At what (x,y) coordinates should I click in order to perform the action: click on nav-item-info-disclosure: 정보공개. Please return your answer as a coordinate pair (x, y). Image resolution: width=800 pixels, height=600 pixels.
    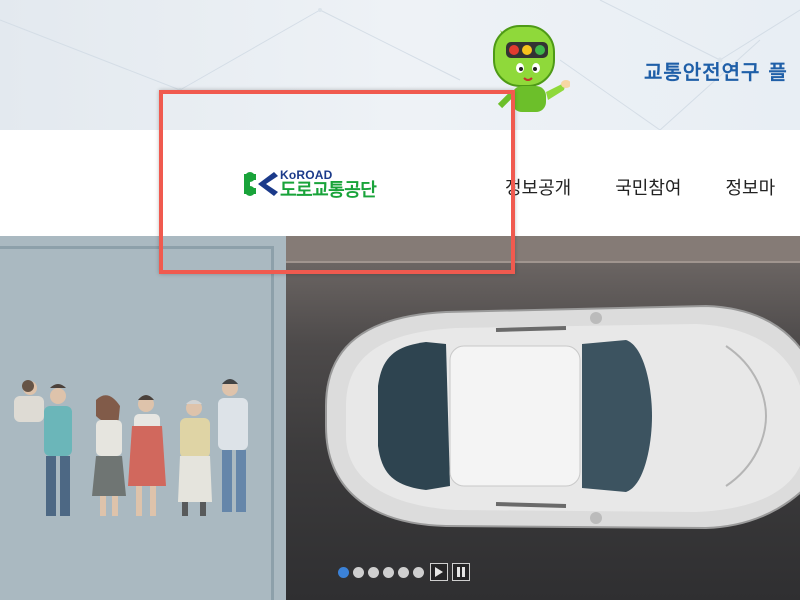
    Looking at the image, I should click on (538, 187).